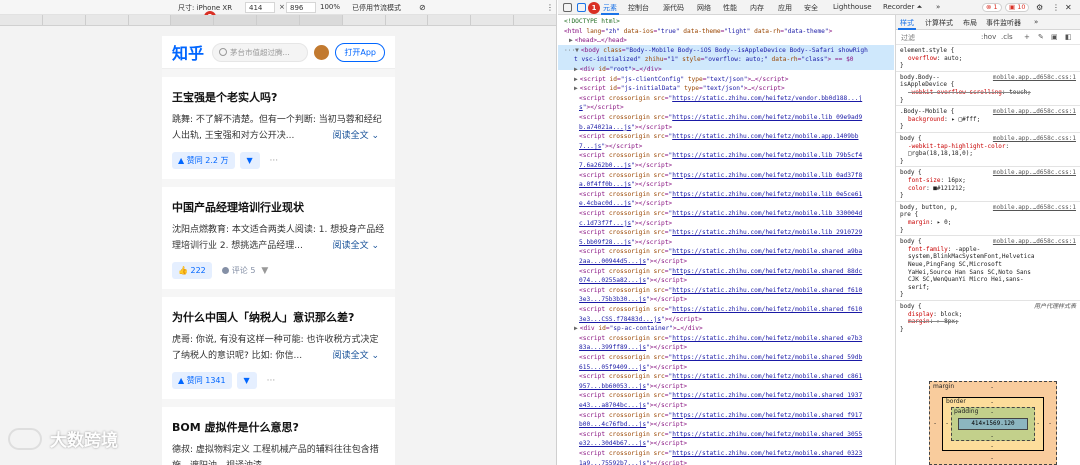 The image size is (1080, 465). Describe the element at coordinates (989, 85) in the screenshot. I see `css-selector: isAppleDevice {` at that location.